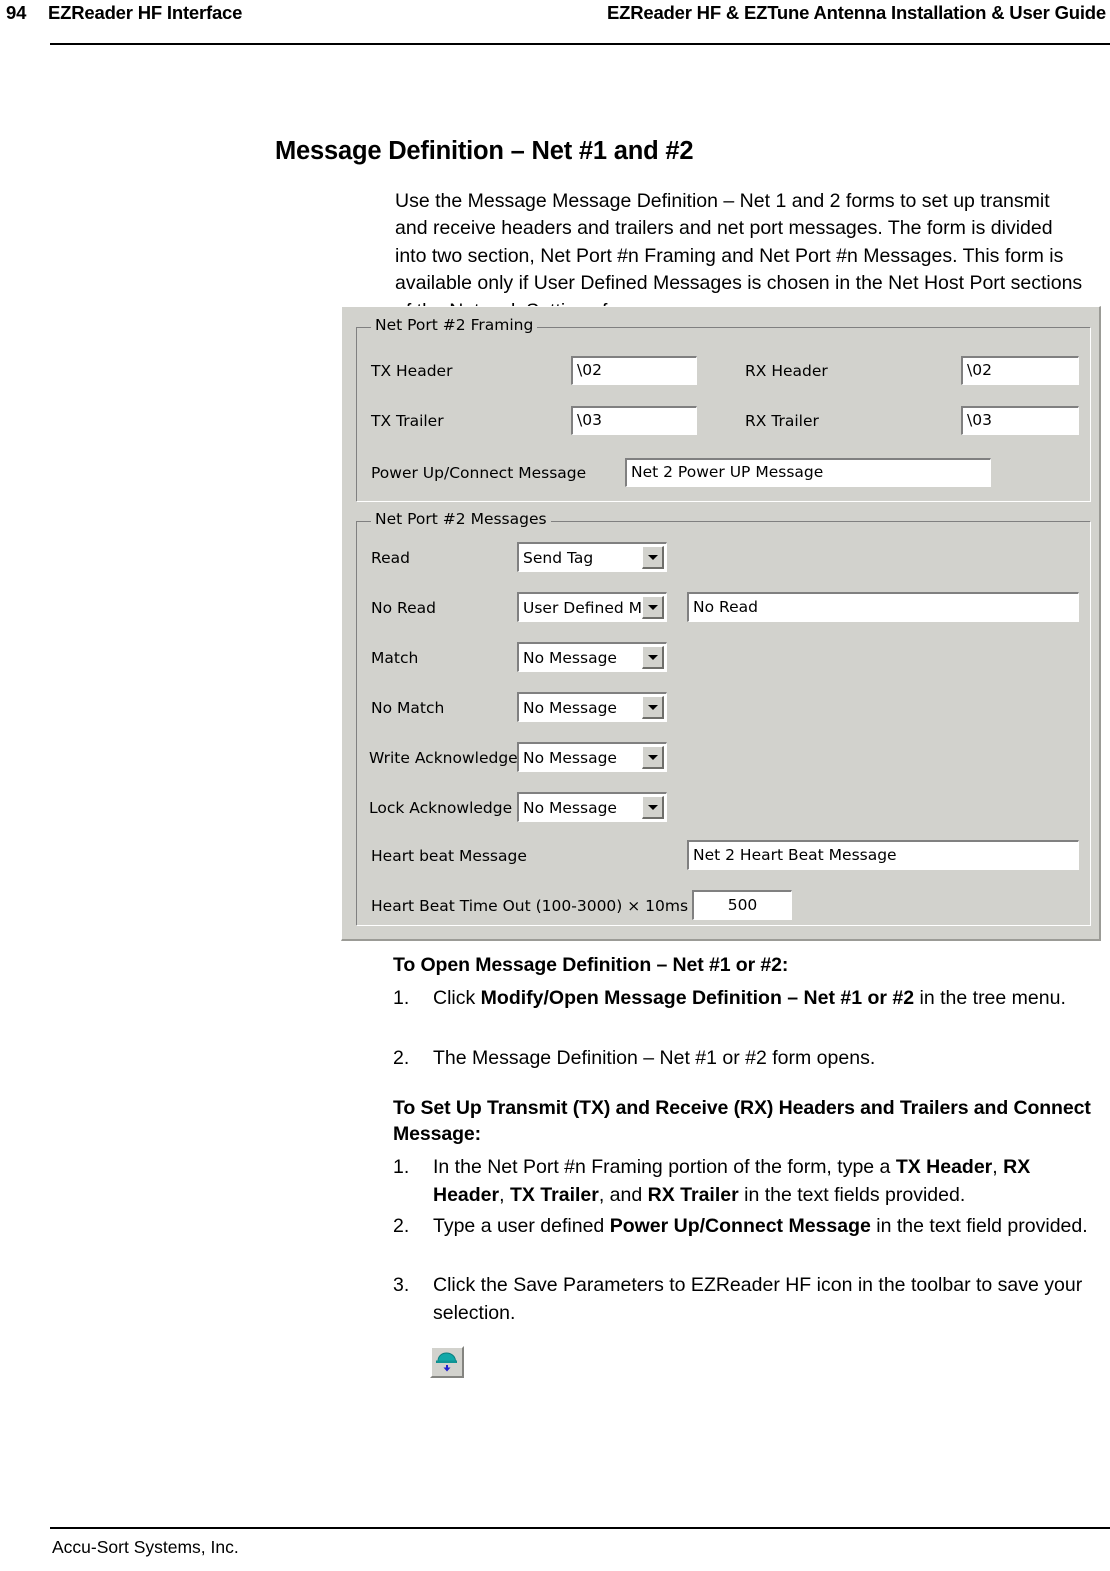  Describe the element at coordinates (1020, 370) in the screenshot. I see `rx-header-input: \02` at that location.